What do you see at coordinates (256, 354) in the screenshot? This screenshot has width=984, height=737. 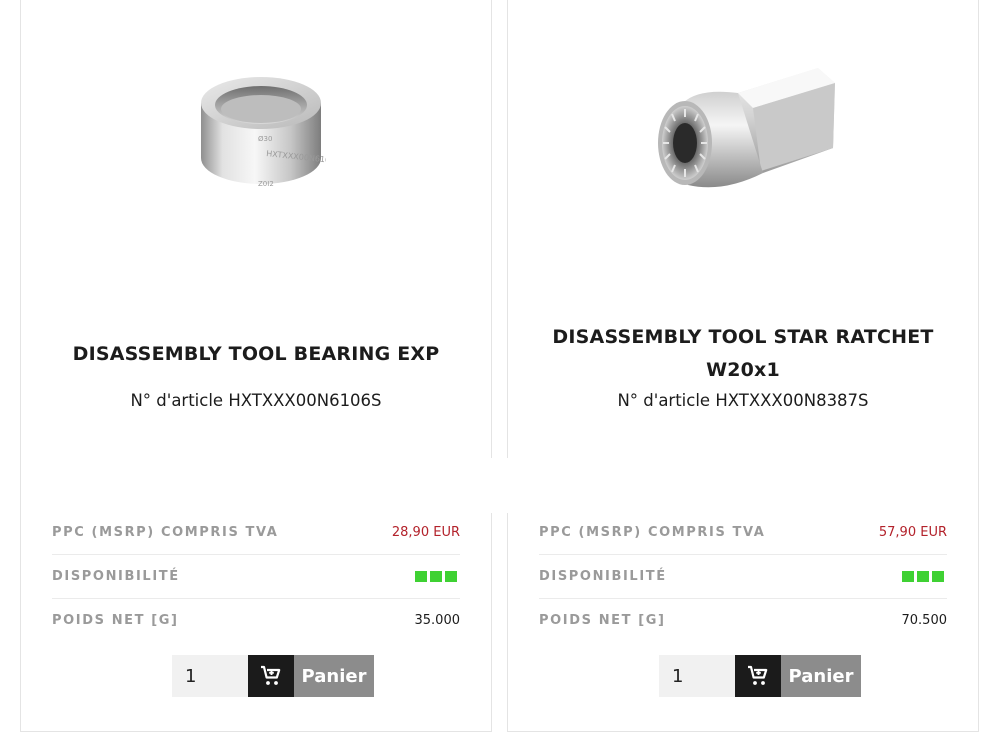 I see `product-title: DISASSEMBLY TOOL BEARING EXP` at bounding box center [256, 354].